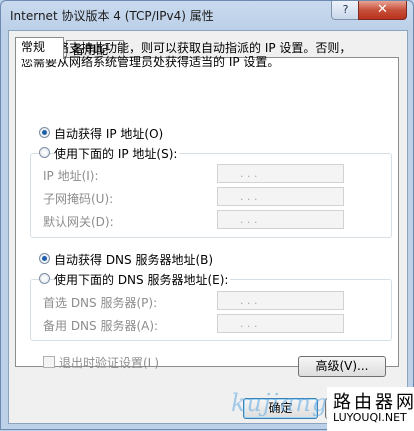 This screenshot has width=414, height=431. I want to click on alternate-dns-label: 备用 DNS 服务器(A):, so click(101, 326).